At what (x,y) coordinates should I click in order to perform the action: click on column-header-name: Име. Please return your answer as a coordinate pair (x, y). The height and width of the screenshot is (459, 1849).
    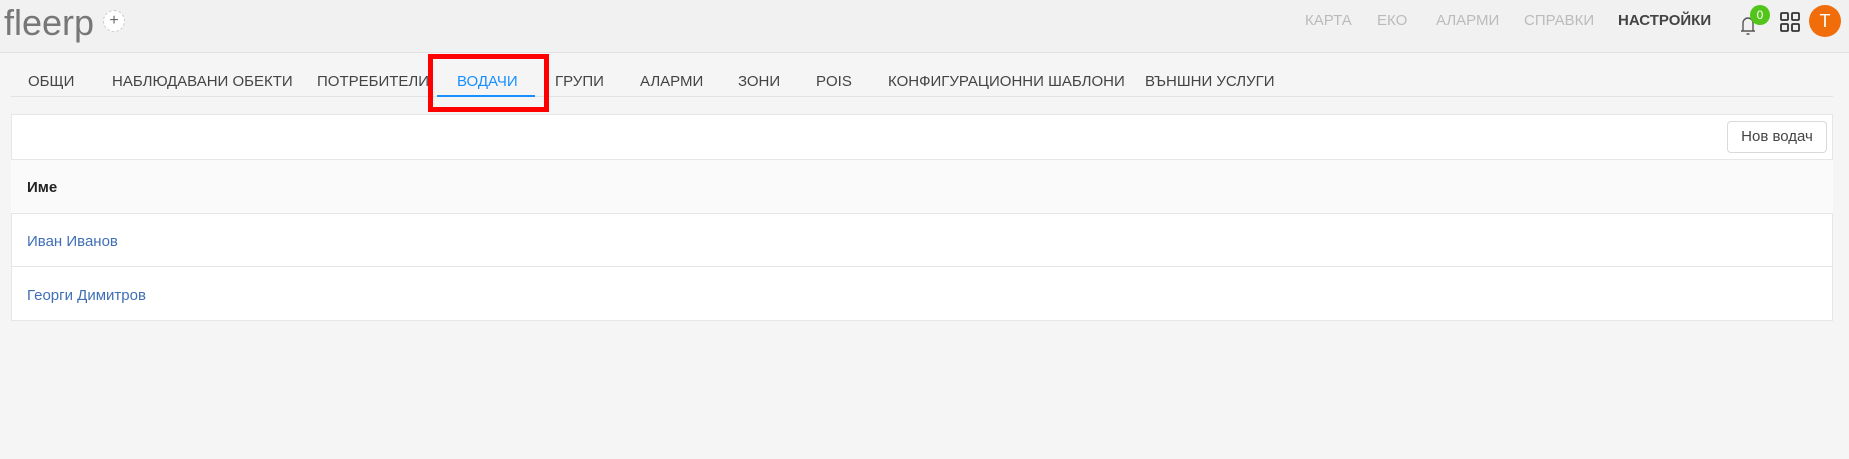
    Looking at the image, I should click on (42, 187).